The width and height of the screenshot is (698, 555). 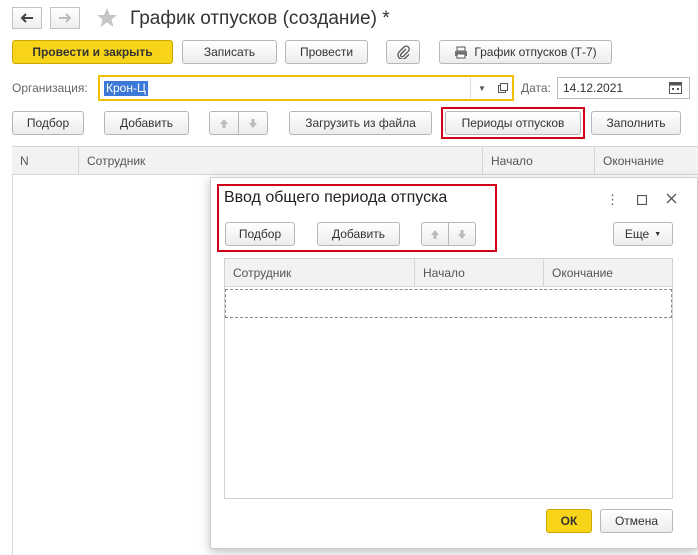 I want to click on date-field: 14.12.2021, so click(x=623, y=88).